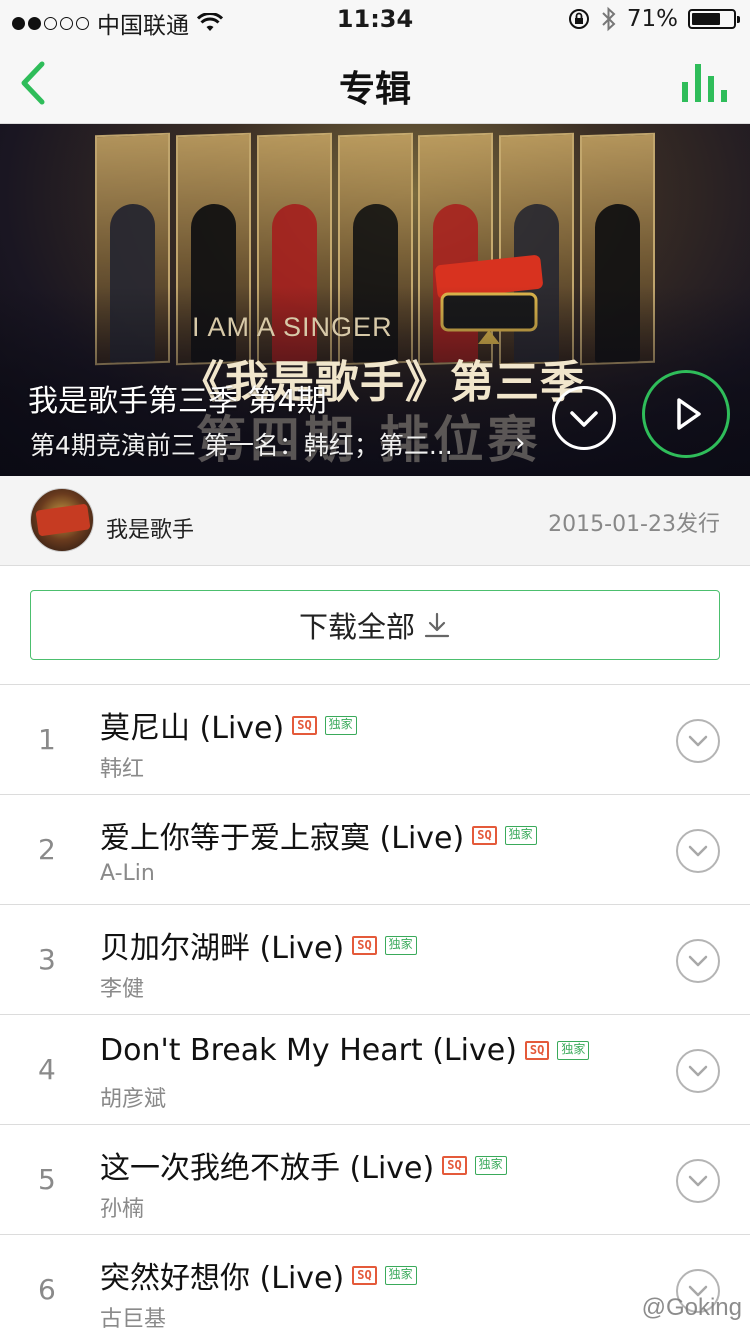 The height and width of the screenshot is (1334, 750). I want to click on track-title: 这一次我绝不放手 (Live), so click(267, 1168).